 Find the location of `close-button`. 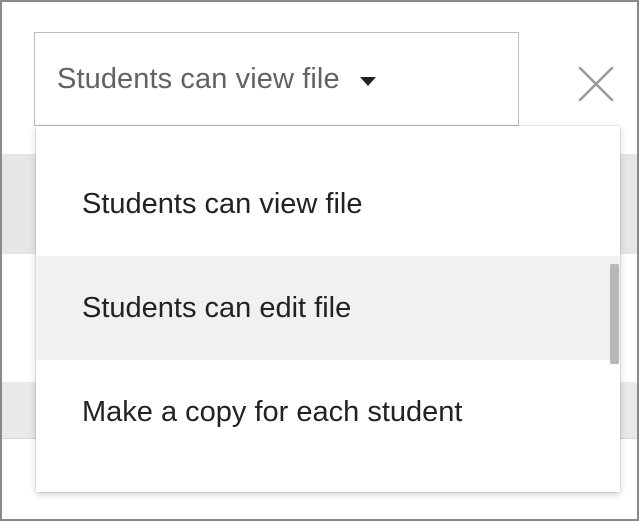

close-button is located at coordinates (596, 84).